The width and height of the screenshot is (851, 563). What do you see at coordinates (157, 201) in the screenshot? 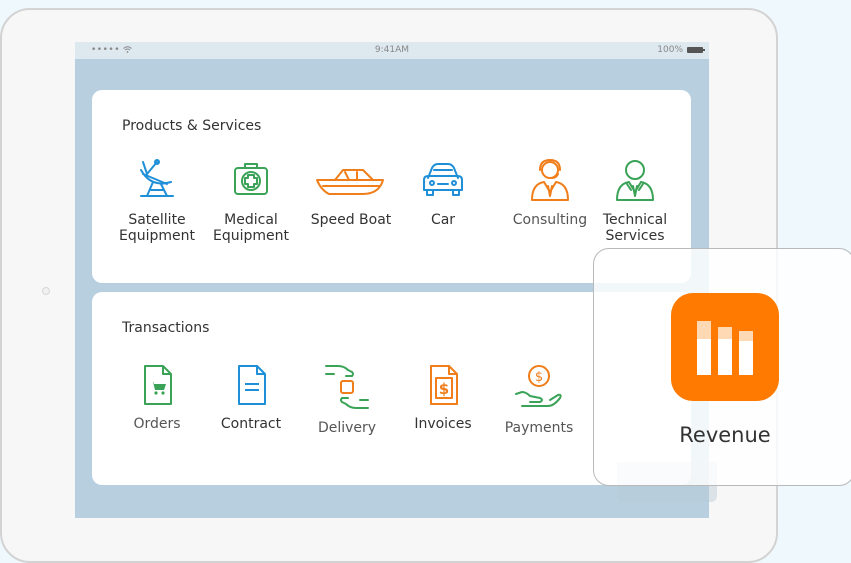
I see `product-satellite-equipment: Satellite Equipment` at bounding box center [157, 201].